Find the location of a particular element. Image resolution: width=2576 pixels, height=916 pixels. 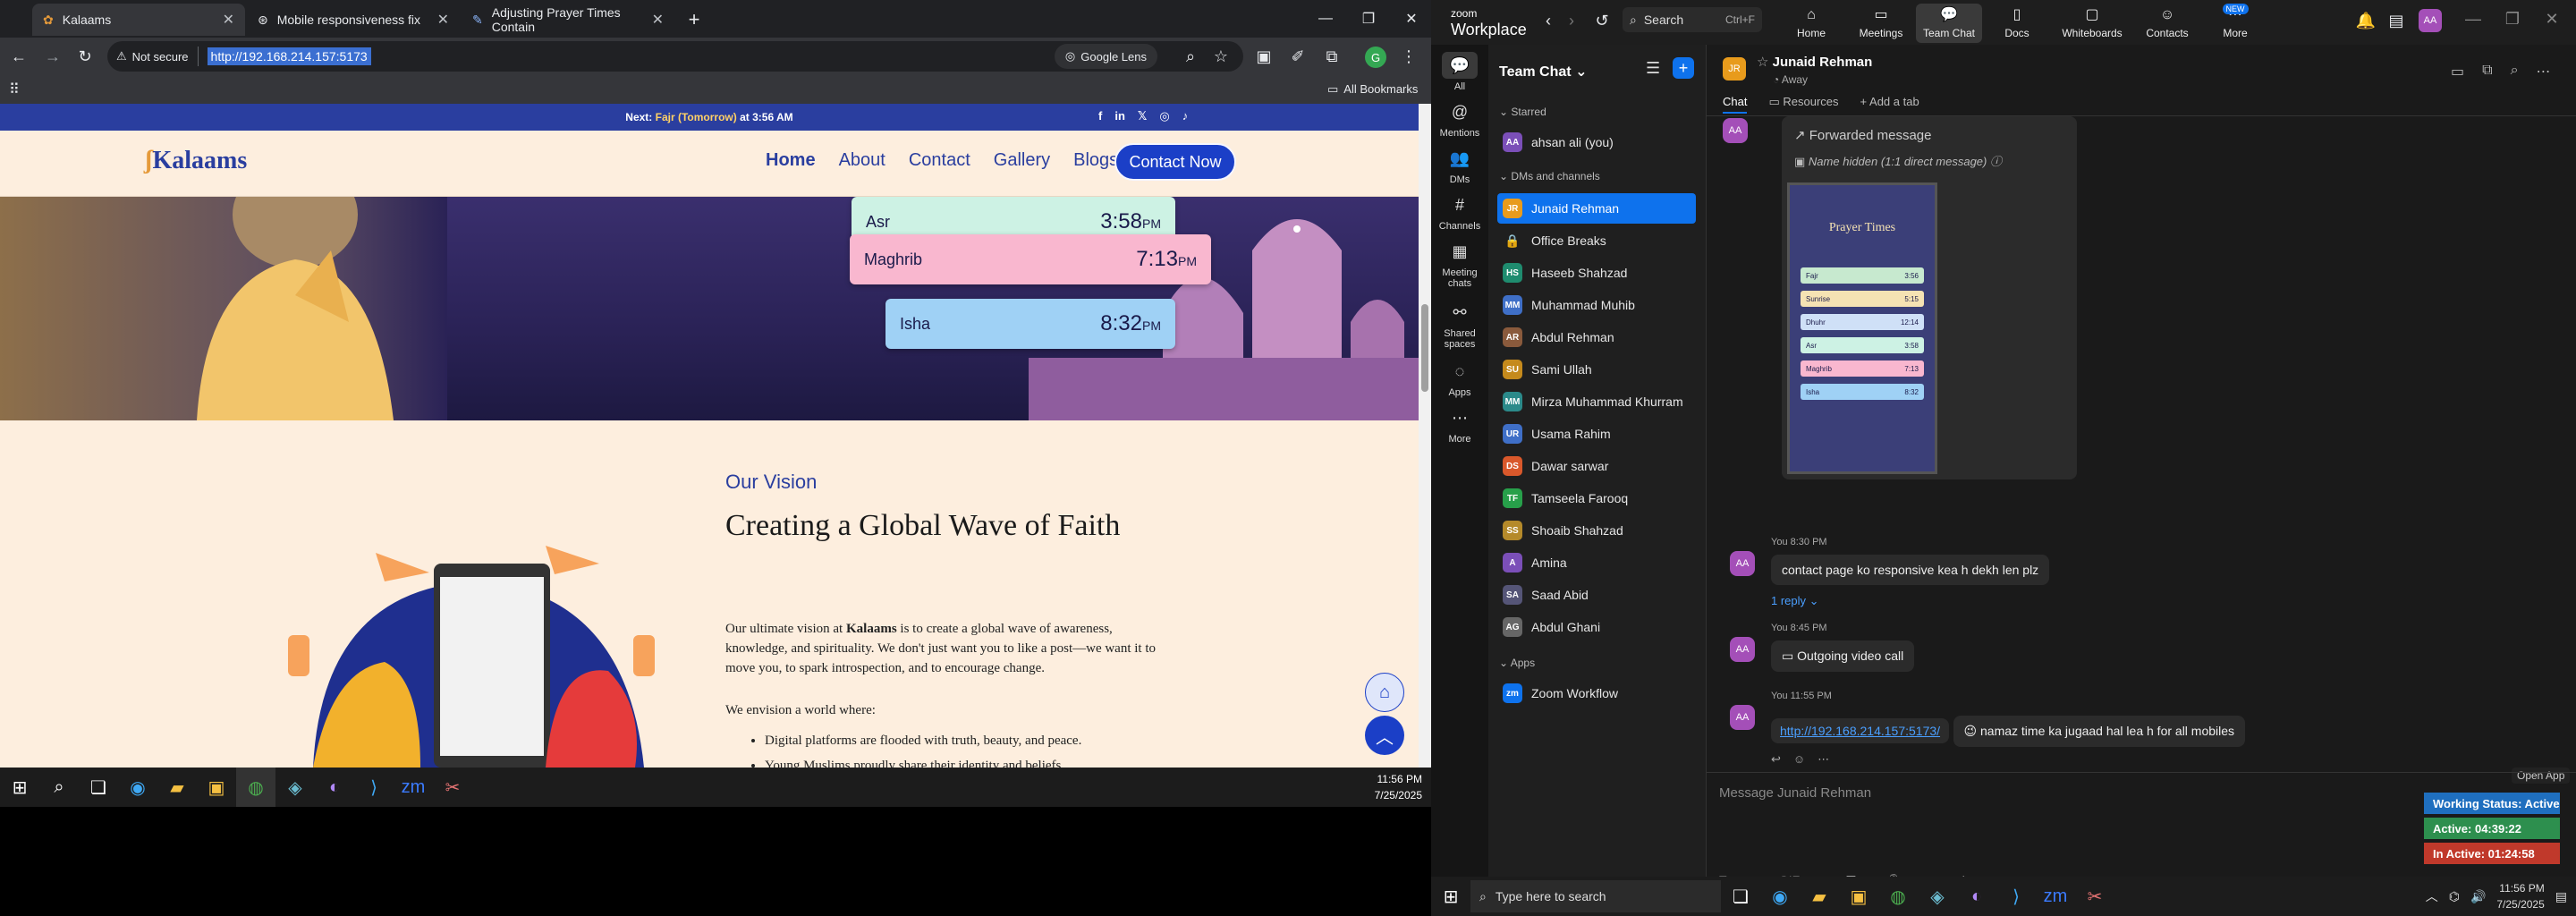

tab-kalaams: ✿ Kalaams ✕ is located at coordinates (138, 20).